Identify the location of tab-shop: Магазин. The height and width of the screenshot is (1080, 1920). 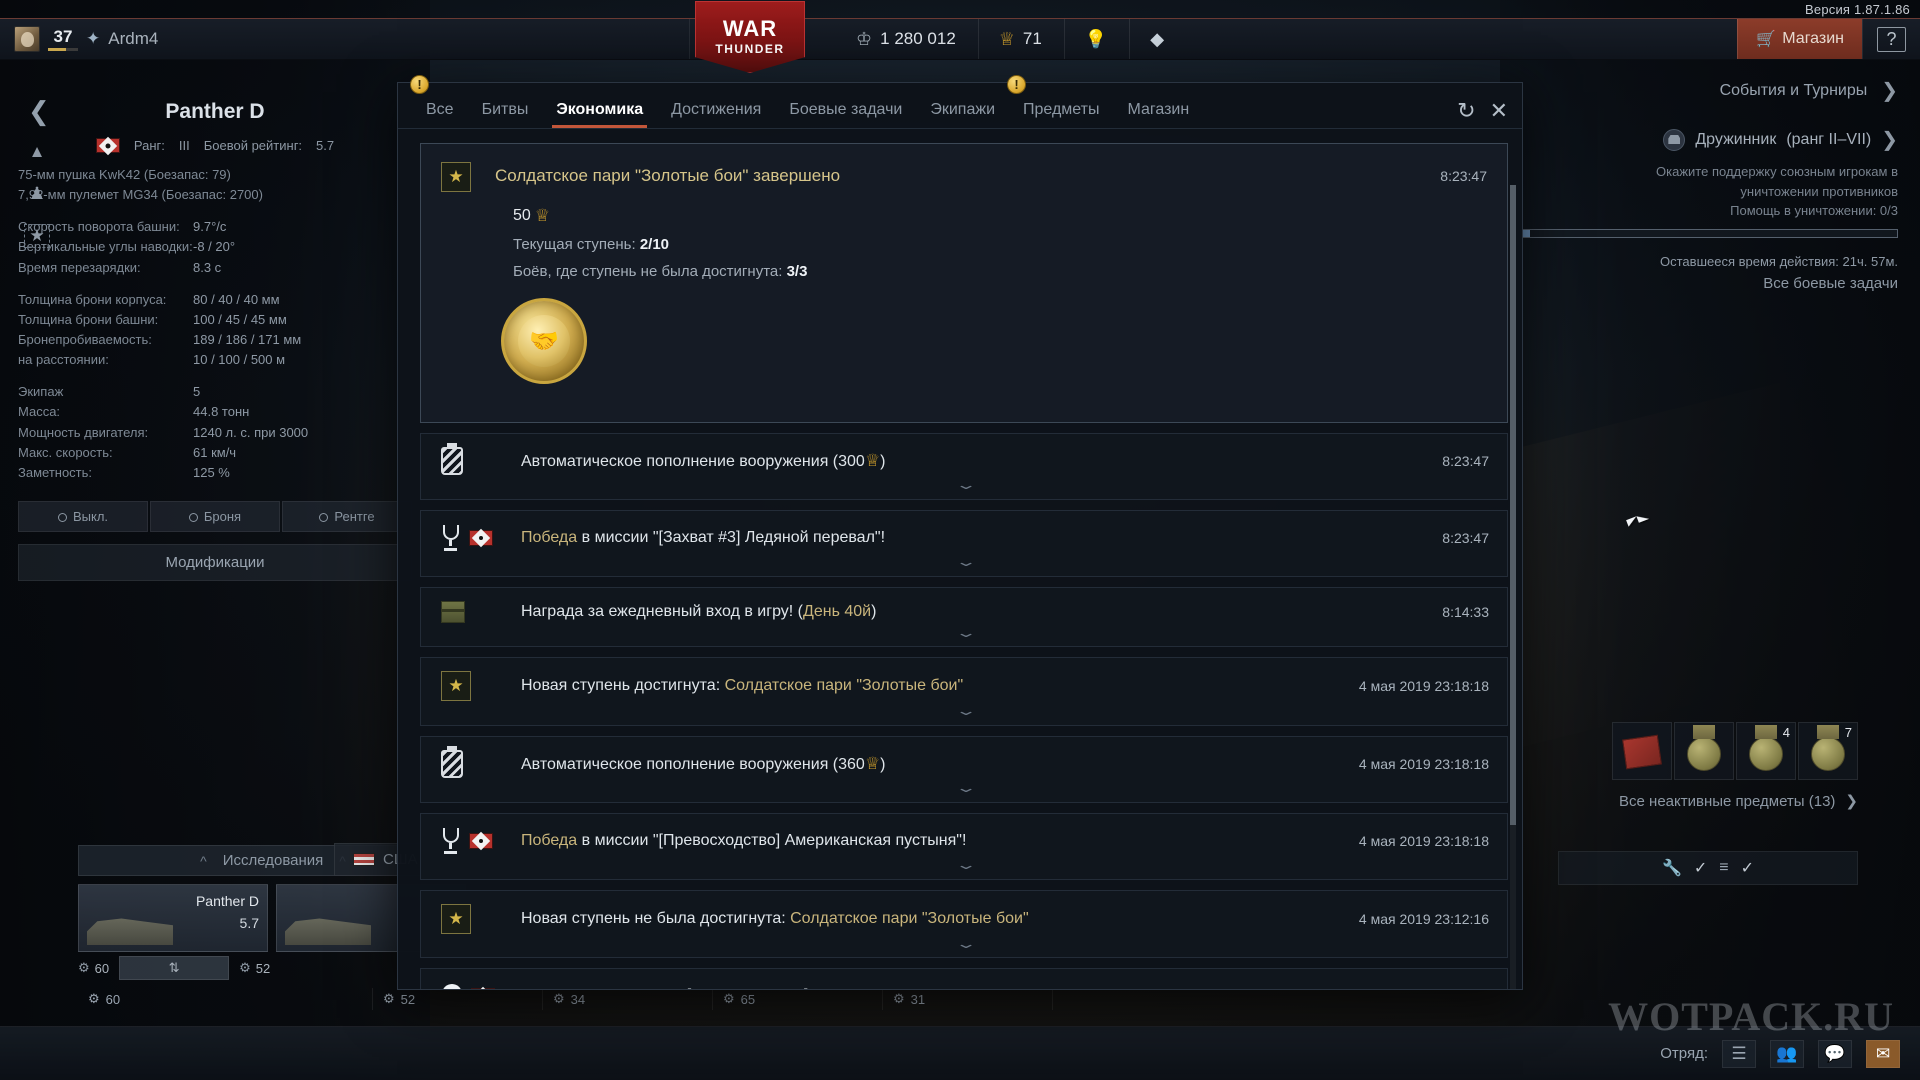
(1158, 114).